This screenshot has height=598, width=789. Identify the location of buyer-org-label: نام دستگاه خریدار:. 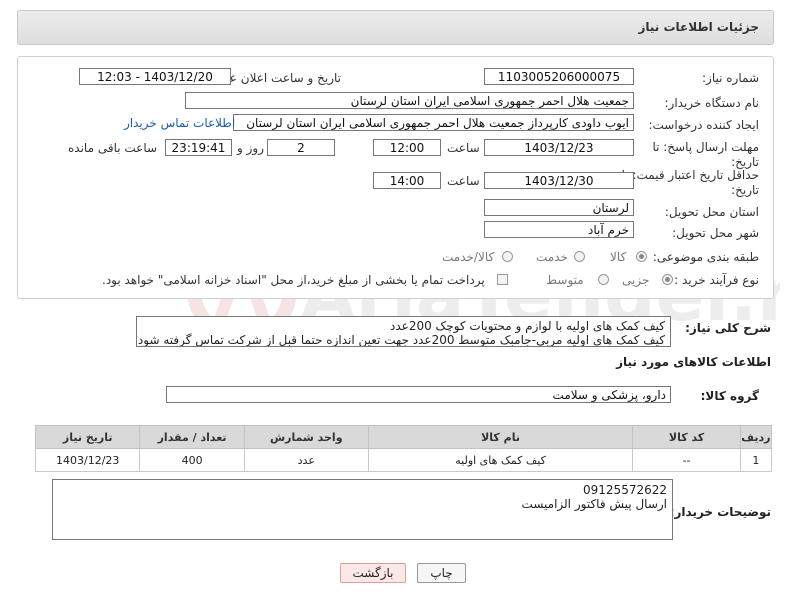
(712, 103).